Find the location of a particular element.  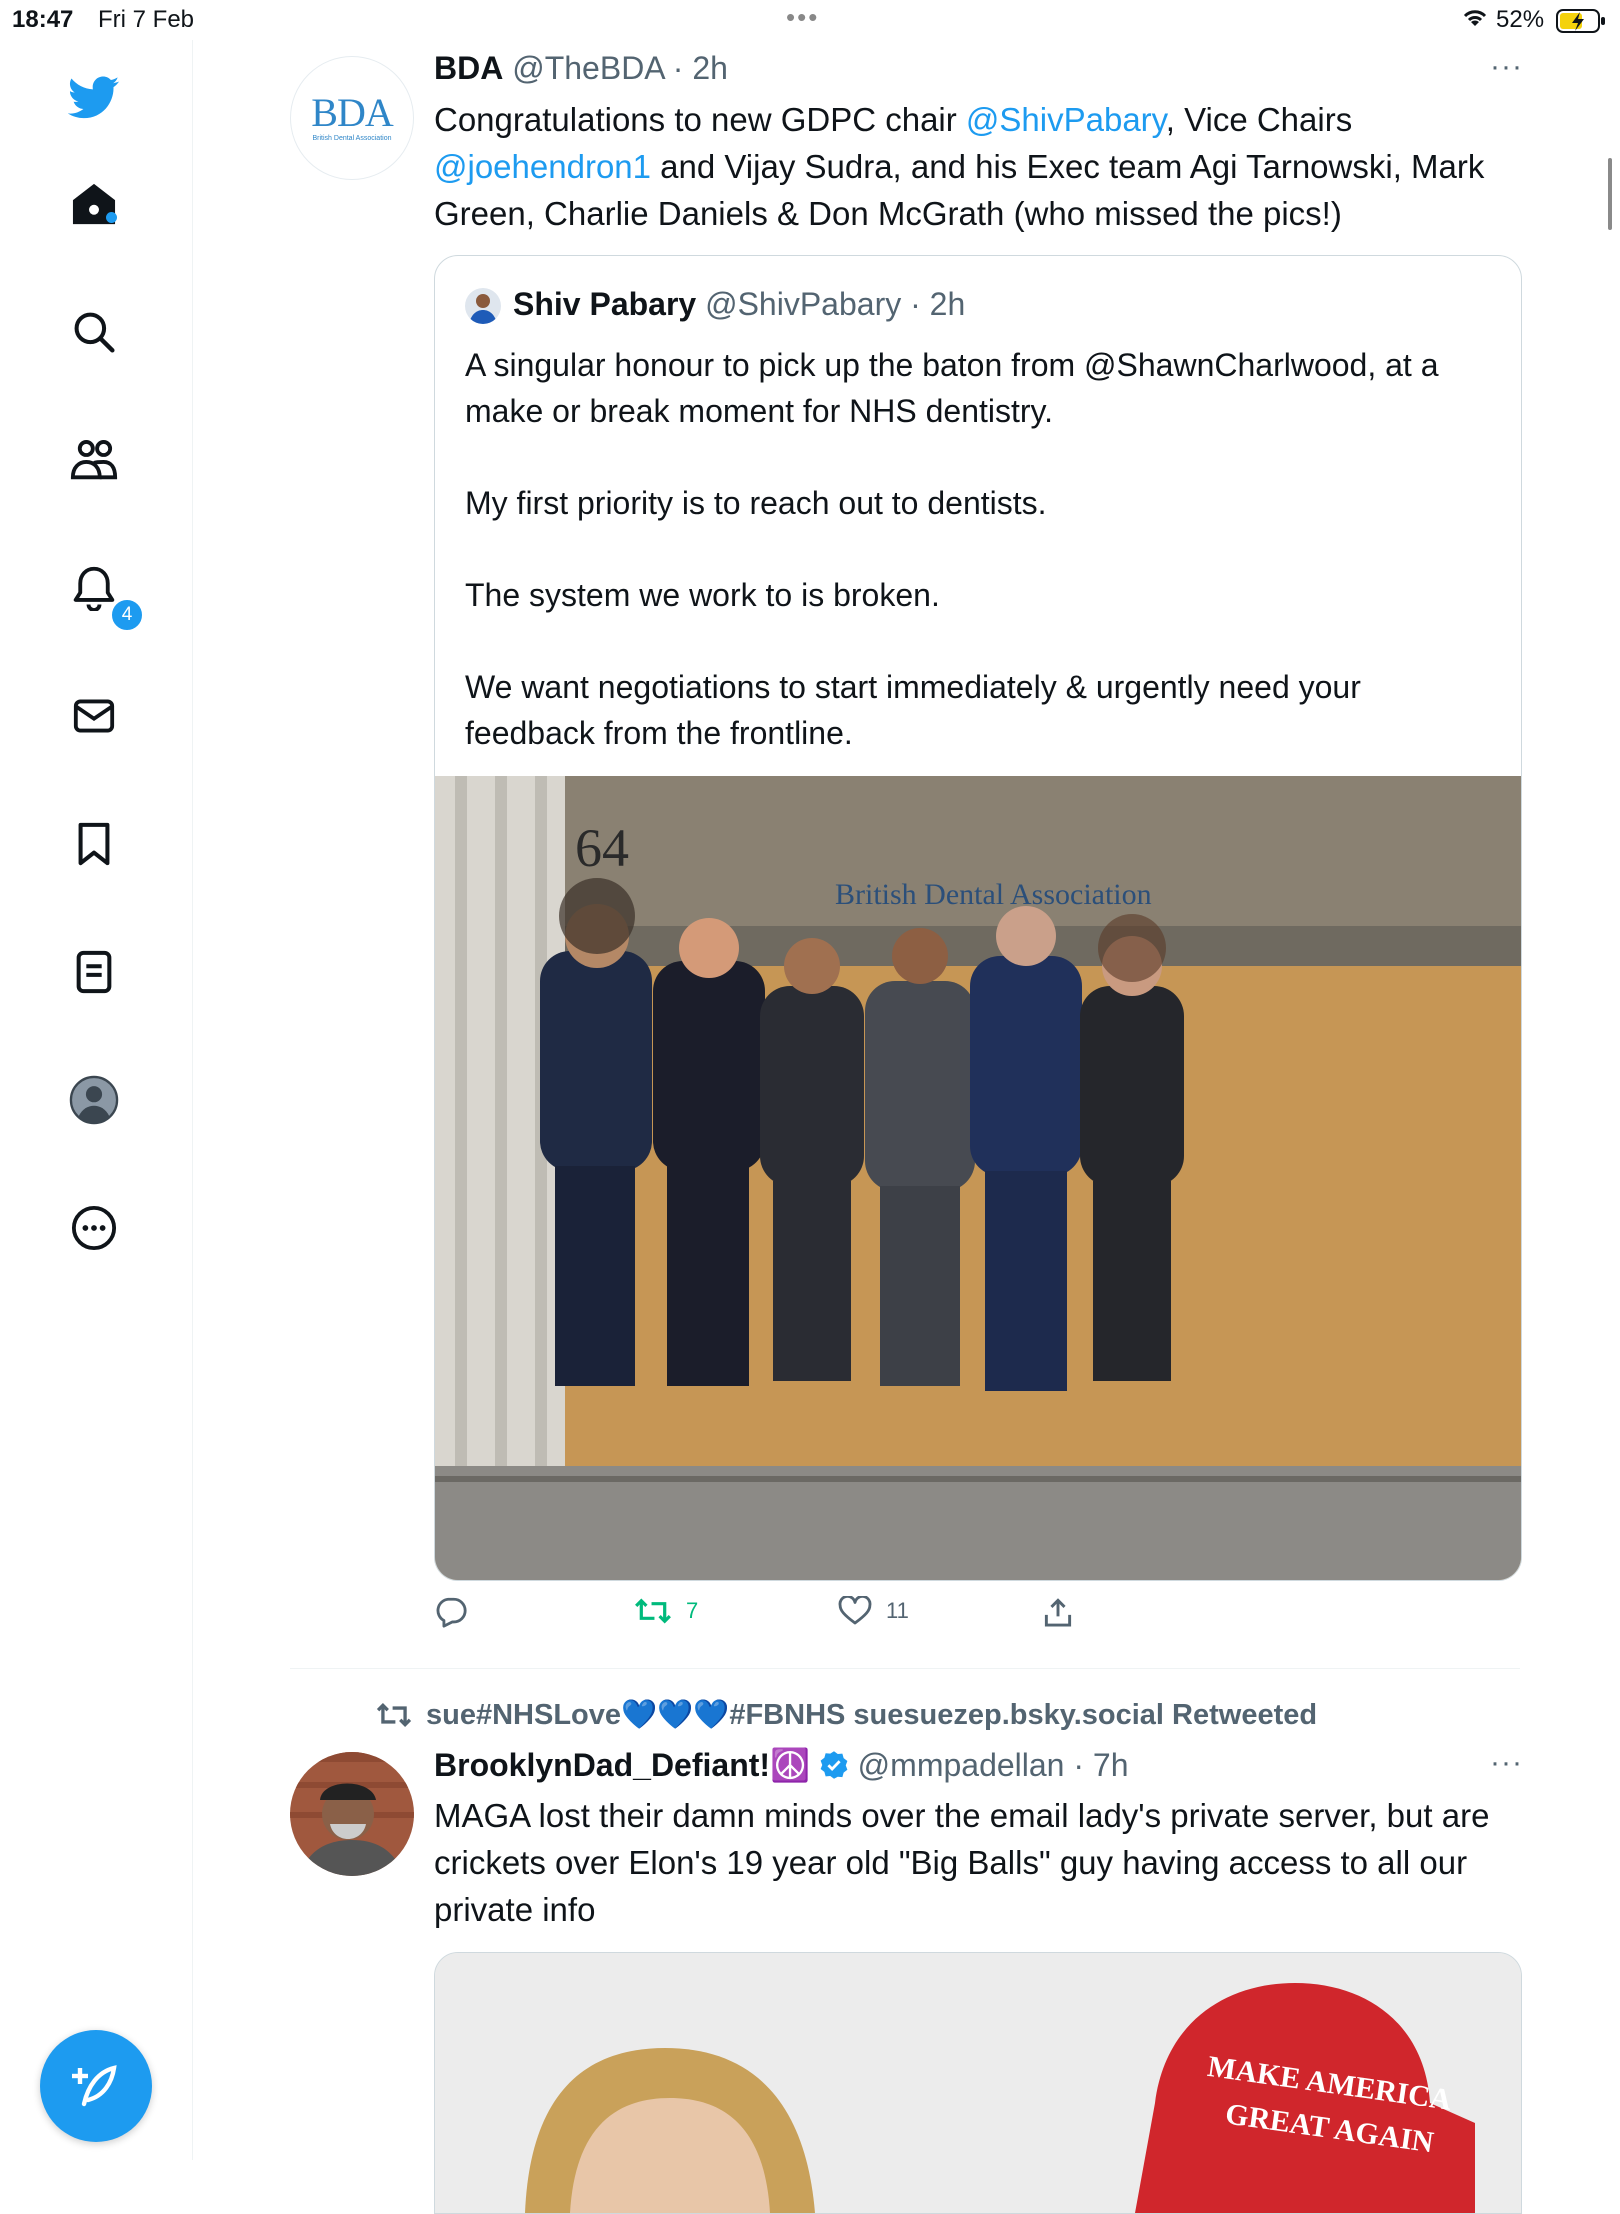

home-icon is located at coordinates (94, 204).